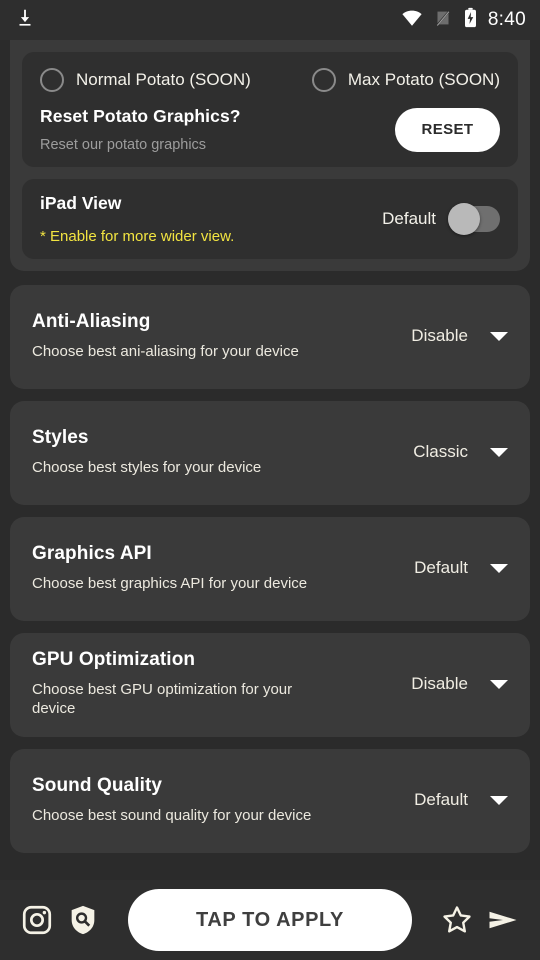  What do you see at coordinates (506, 19) in the screenshot?
I see `status-bar-clock: 8:40` at bounding box center [506, 19].